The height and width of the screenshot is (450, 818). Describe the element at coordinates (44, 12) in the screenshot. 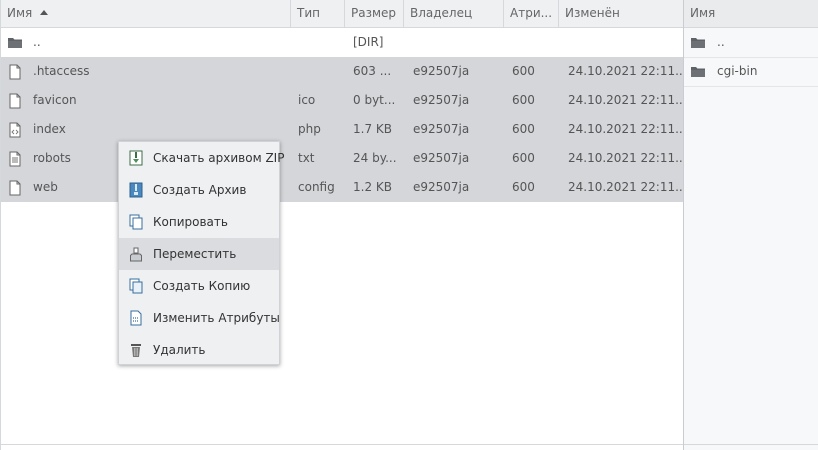

I see `sort-ascending-icon` at that location.